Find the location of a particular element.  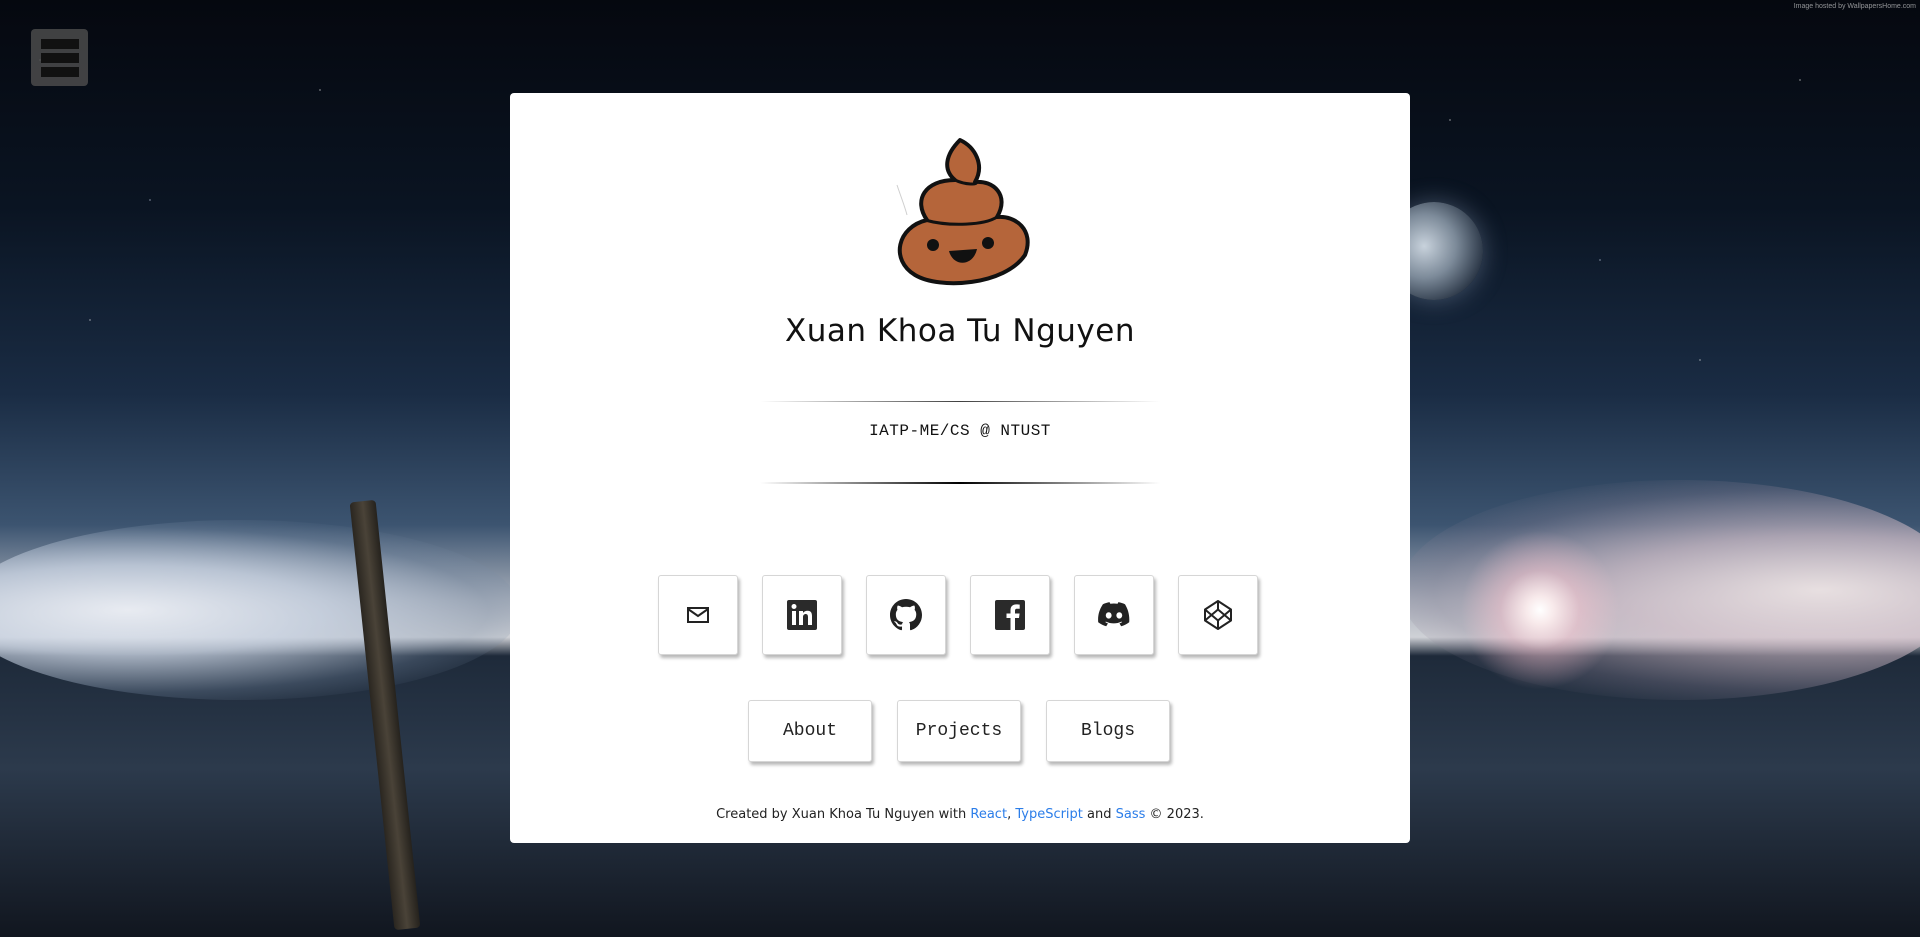

facebook-button is located at coordinates (1010, 615).